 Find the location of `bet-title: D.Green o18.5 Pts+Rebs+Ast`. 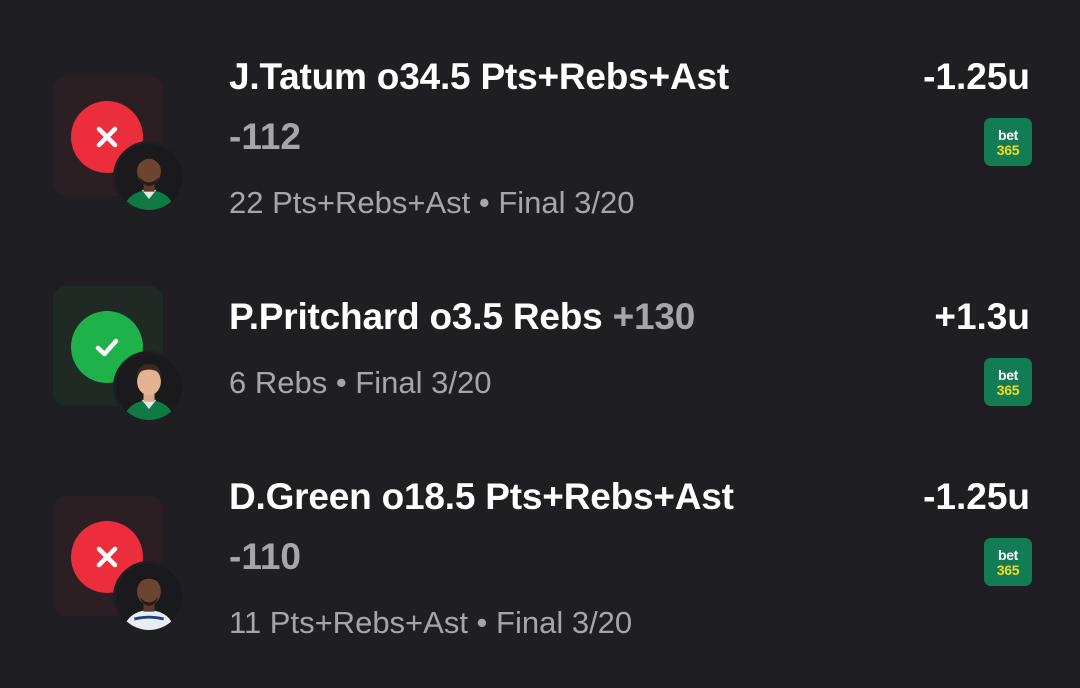

bet-title: D.Green o18.5 Pts+Rebs+Ast is located at coordinates (481, 496).